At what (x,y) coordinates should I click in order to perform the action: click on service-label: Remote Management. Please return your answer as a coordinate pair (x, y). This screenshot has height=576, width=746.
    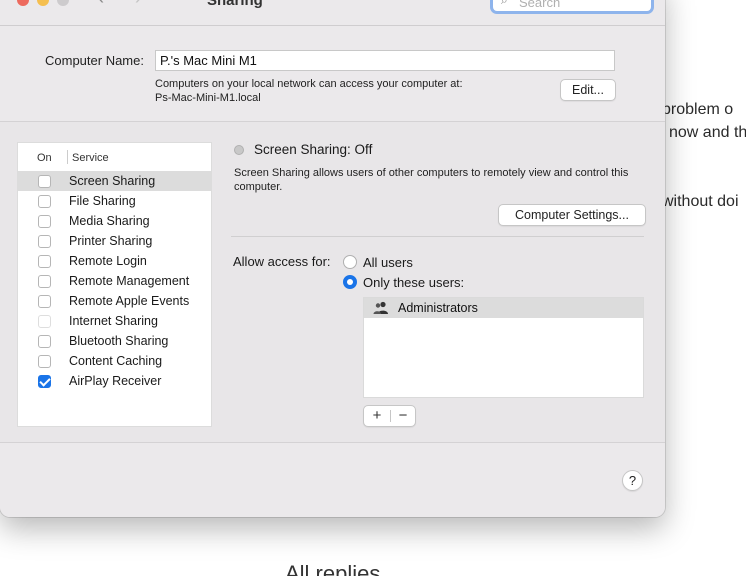
    Looking at the image, I should click on (129, 281).